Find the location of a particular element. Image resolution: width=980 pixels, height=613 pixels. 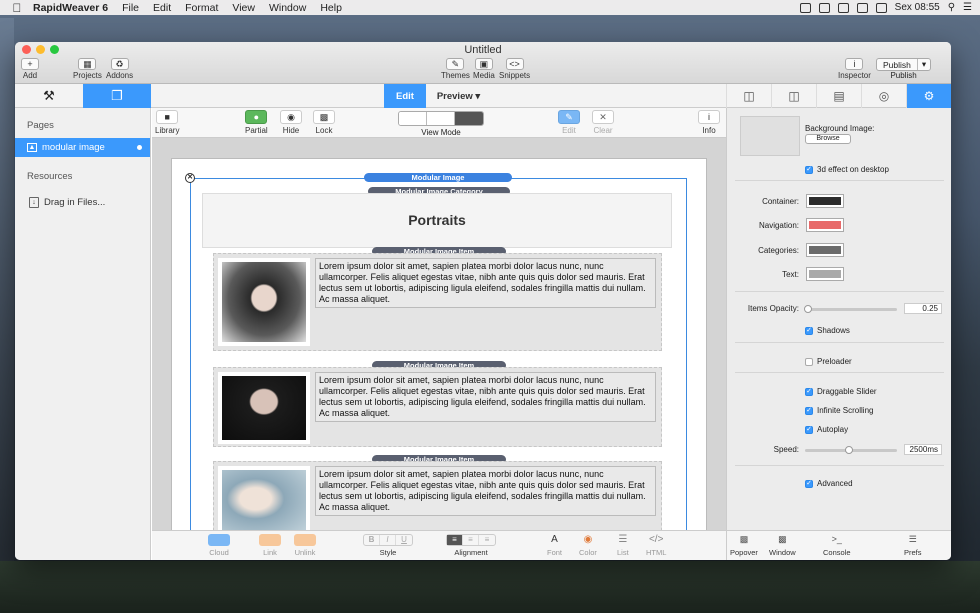

window-icon: ▩ is located at coordinates (782, 539).